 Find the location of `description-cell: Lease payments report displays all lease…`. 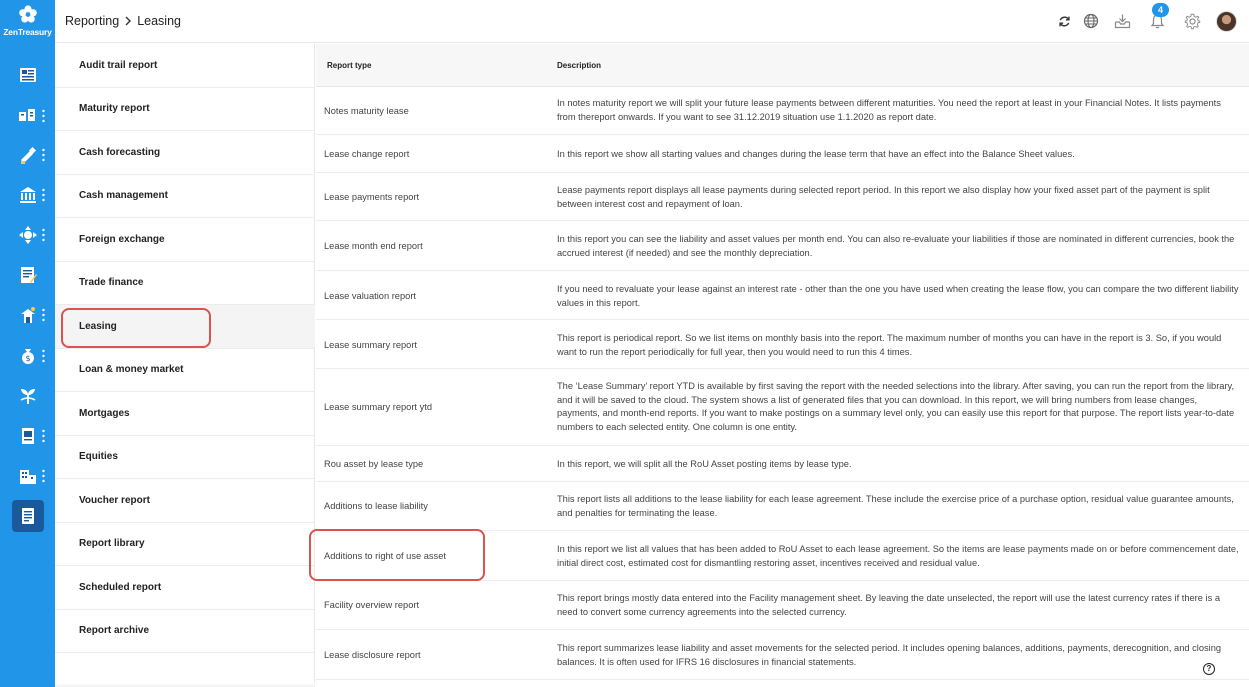

description-cell: Lease payments report displays all lease… is located at coordinates (883, 197).